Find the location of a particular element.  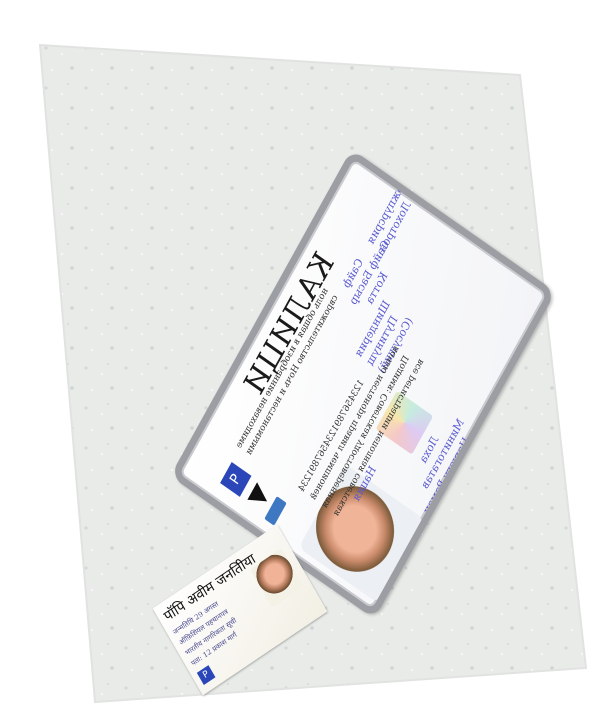

chip-icon is located at coordinates (275, 511).